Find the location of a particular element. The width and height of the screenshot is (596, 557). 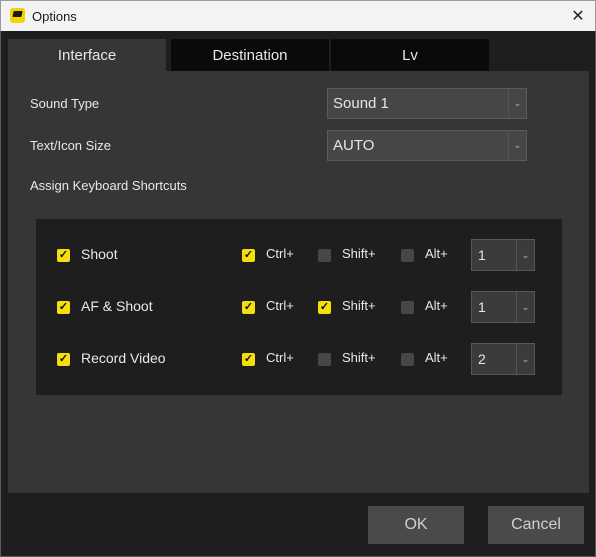

shortcut-name: Shoot is located at coordinates (99, 254).